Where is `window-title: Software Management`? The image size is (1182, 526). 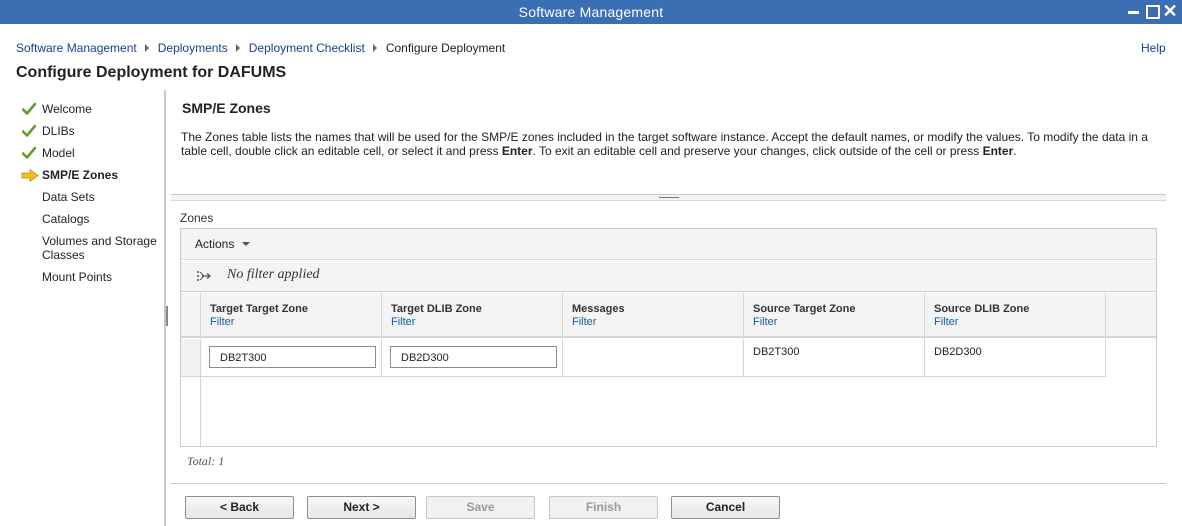
window-title: Software Management is located at coordinates (591, 12).